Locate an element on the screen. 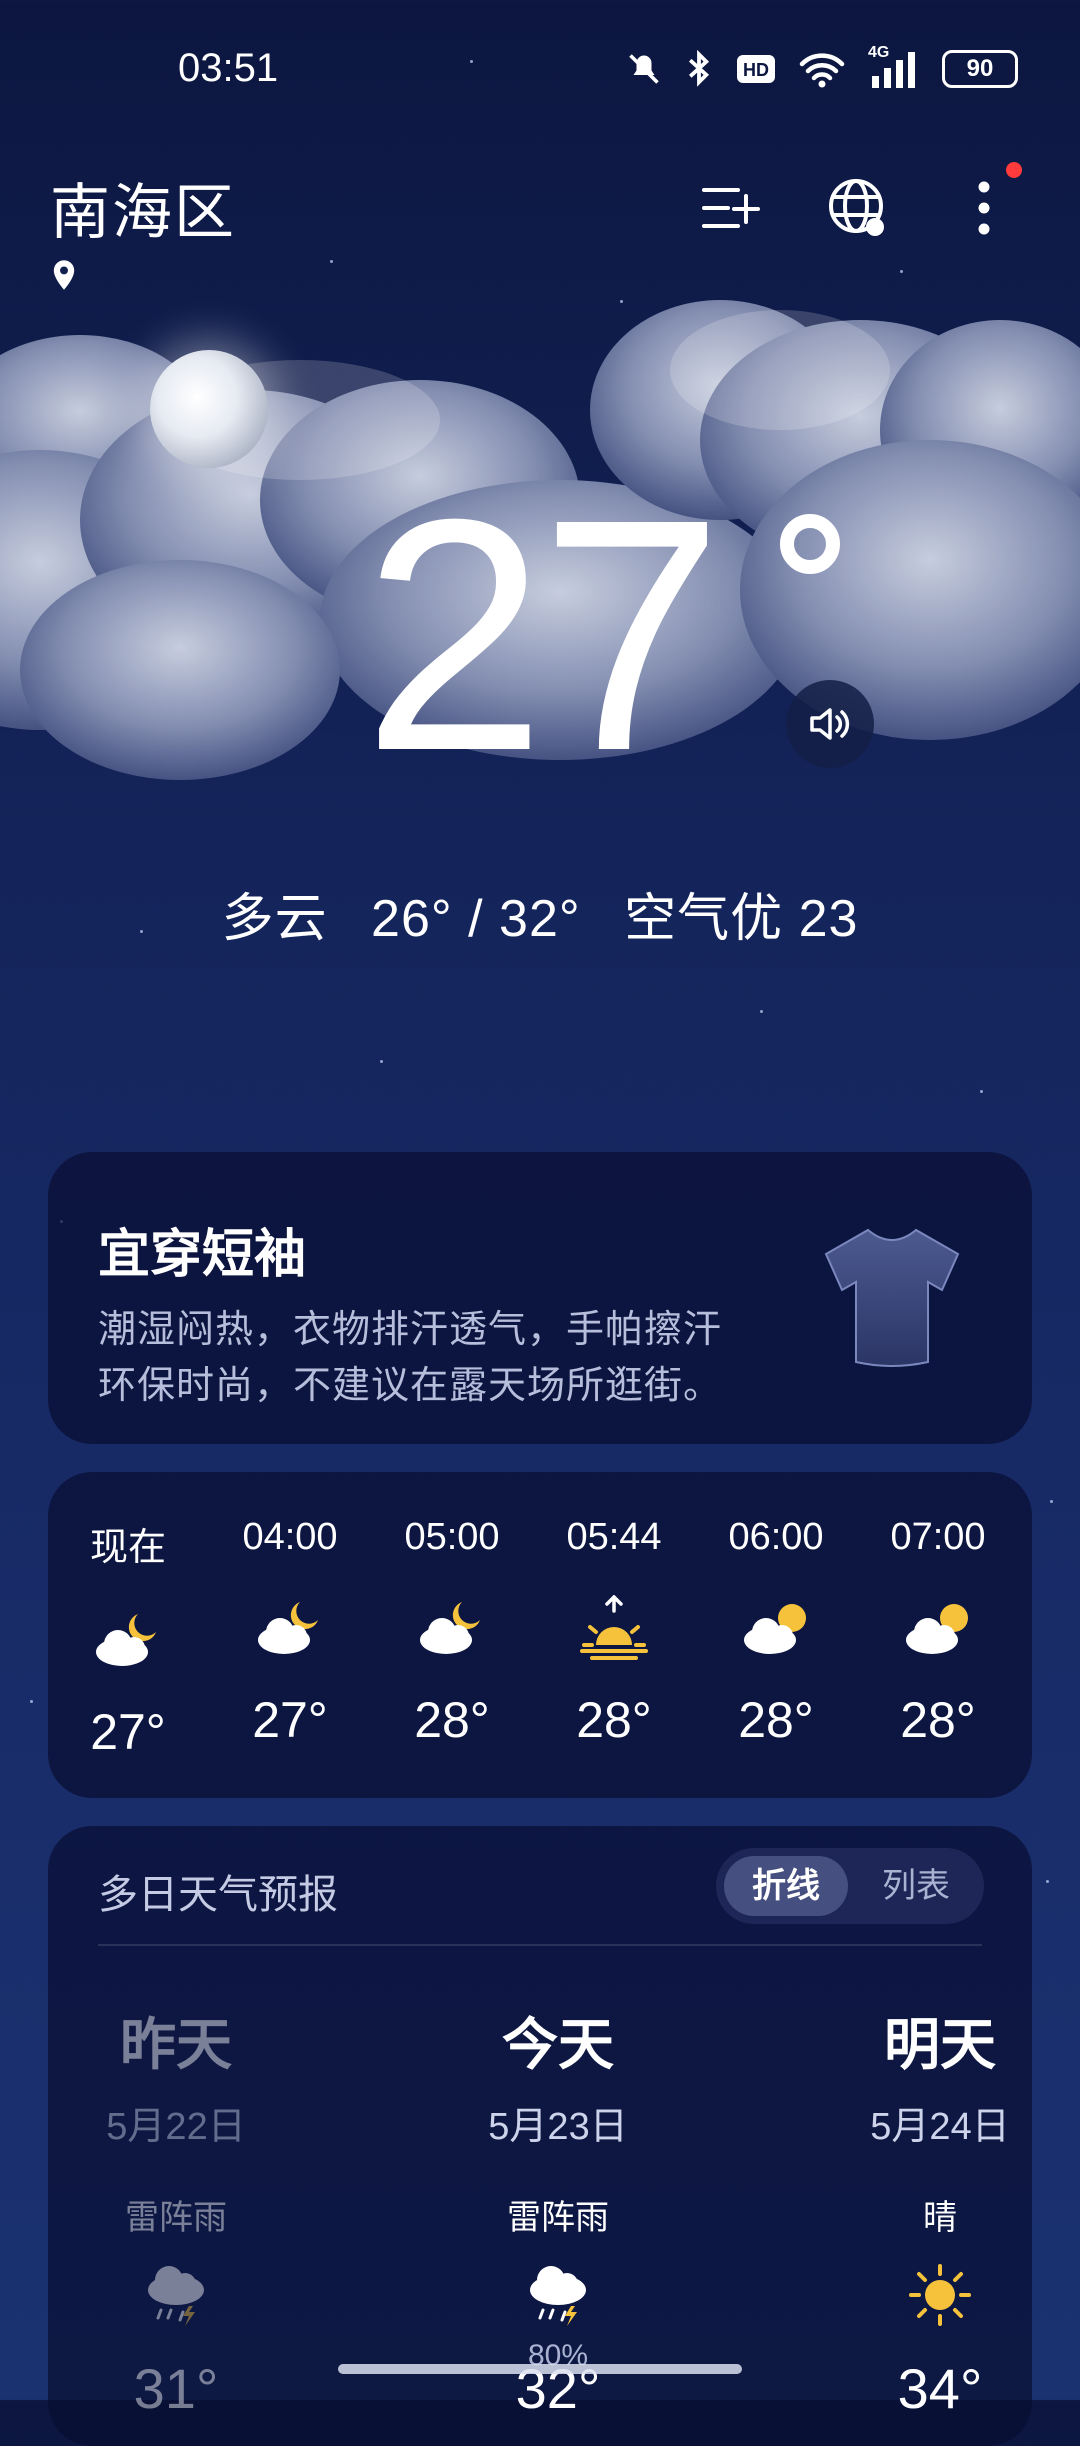  day-name: 今天 is located at coordinates (558, 2044).